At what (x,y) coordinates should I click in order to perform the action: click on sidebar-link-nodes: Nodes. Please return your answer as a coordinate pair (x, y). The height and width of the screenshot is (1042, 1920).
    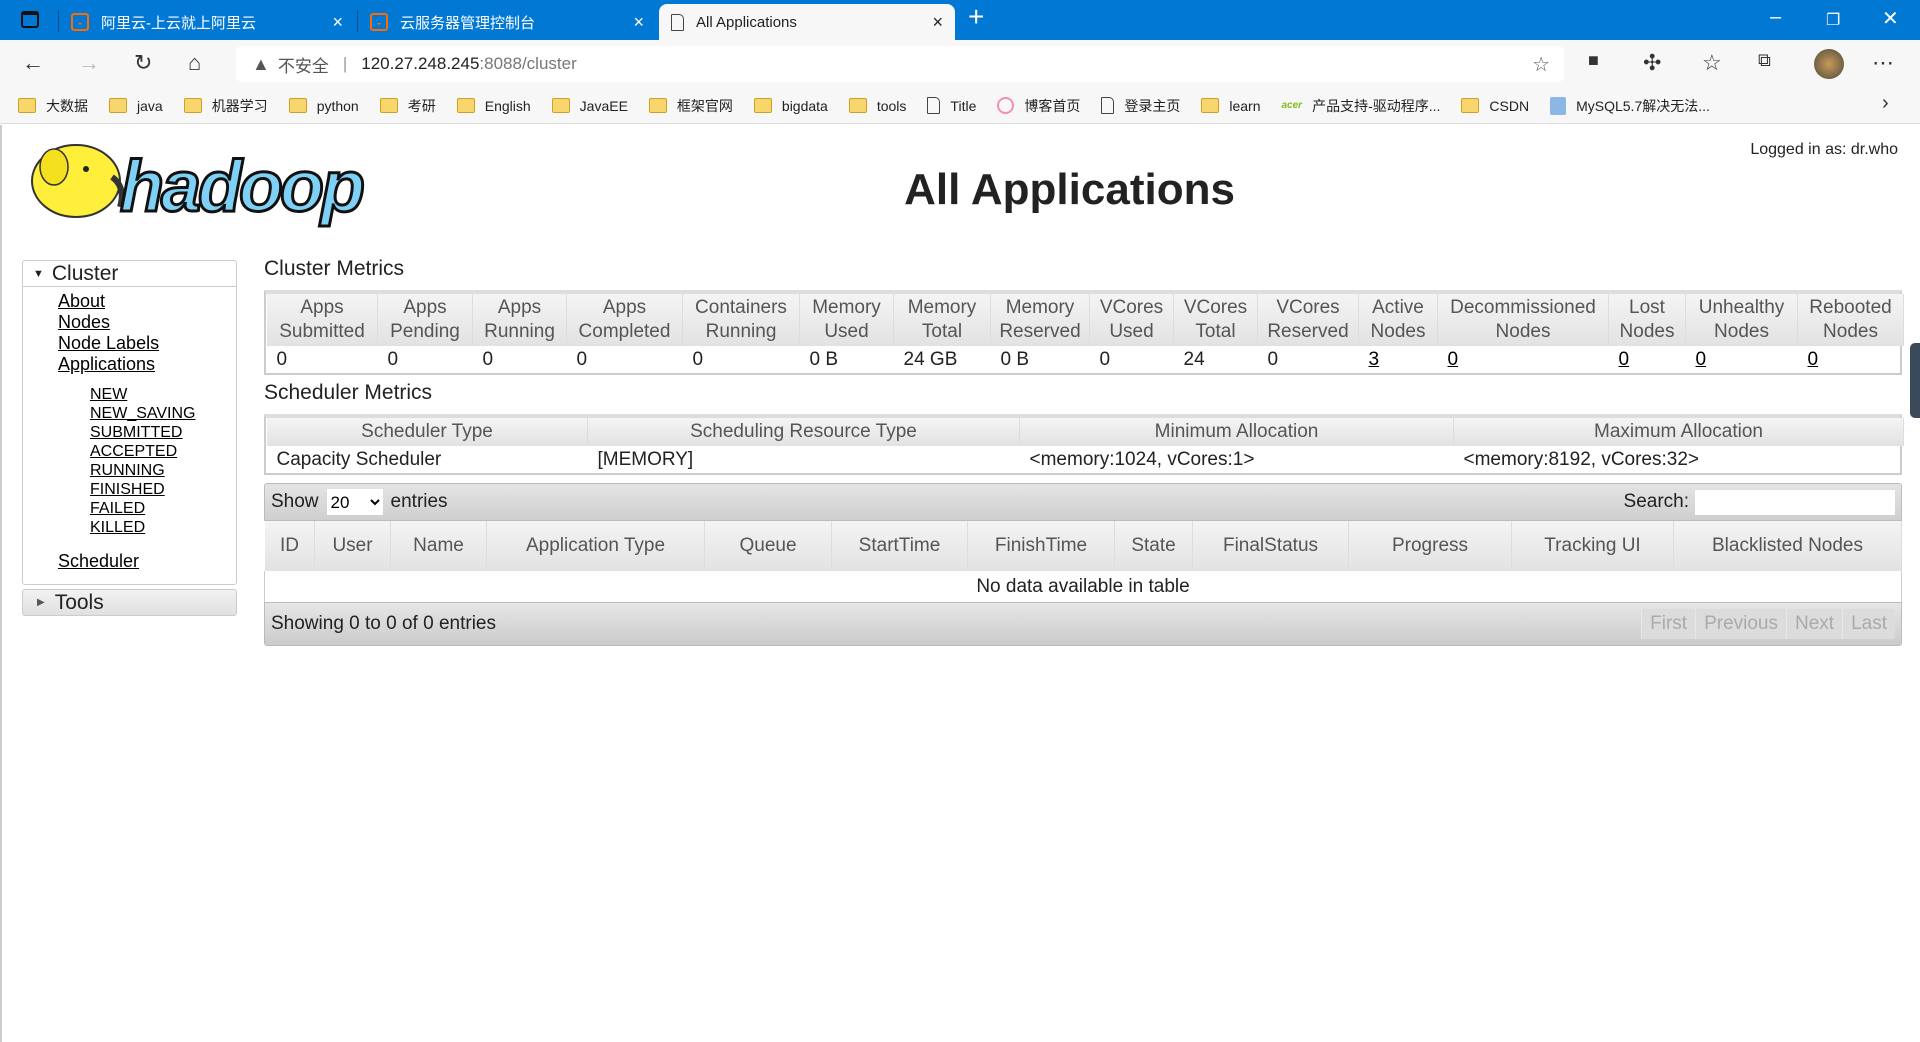
    Looking at the image, I should click on (147, 322).